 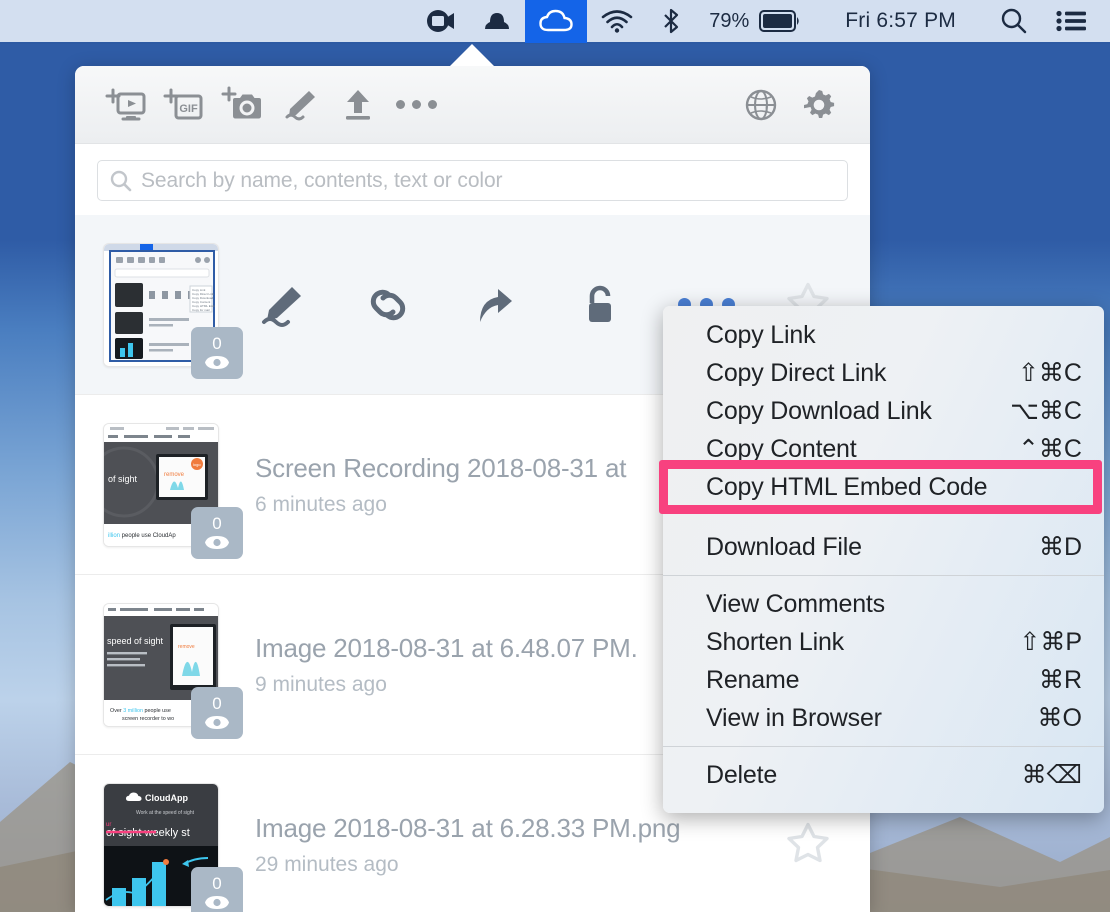 I want to click on menu-separator, so click(x=883, y=575).